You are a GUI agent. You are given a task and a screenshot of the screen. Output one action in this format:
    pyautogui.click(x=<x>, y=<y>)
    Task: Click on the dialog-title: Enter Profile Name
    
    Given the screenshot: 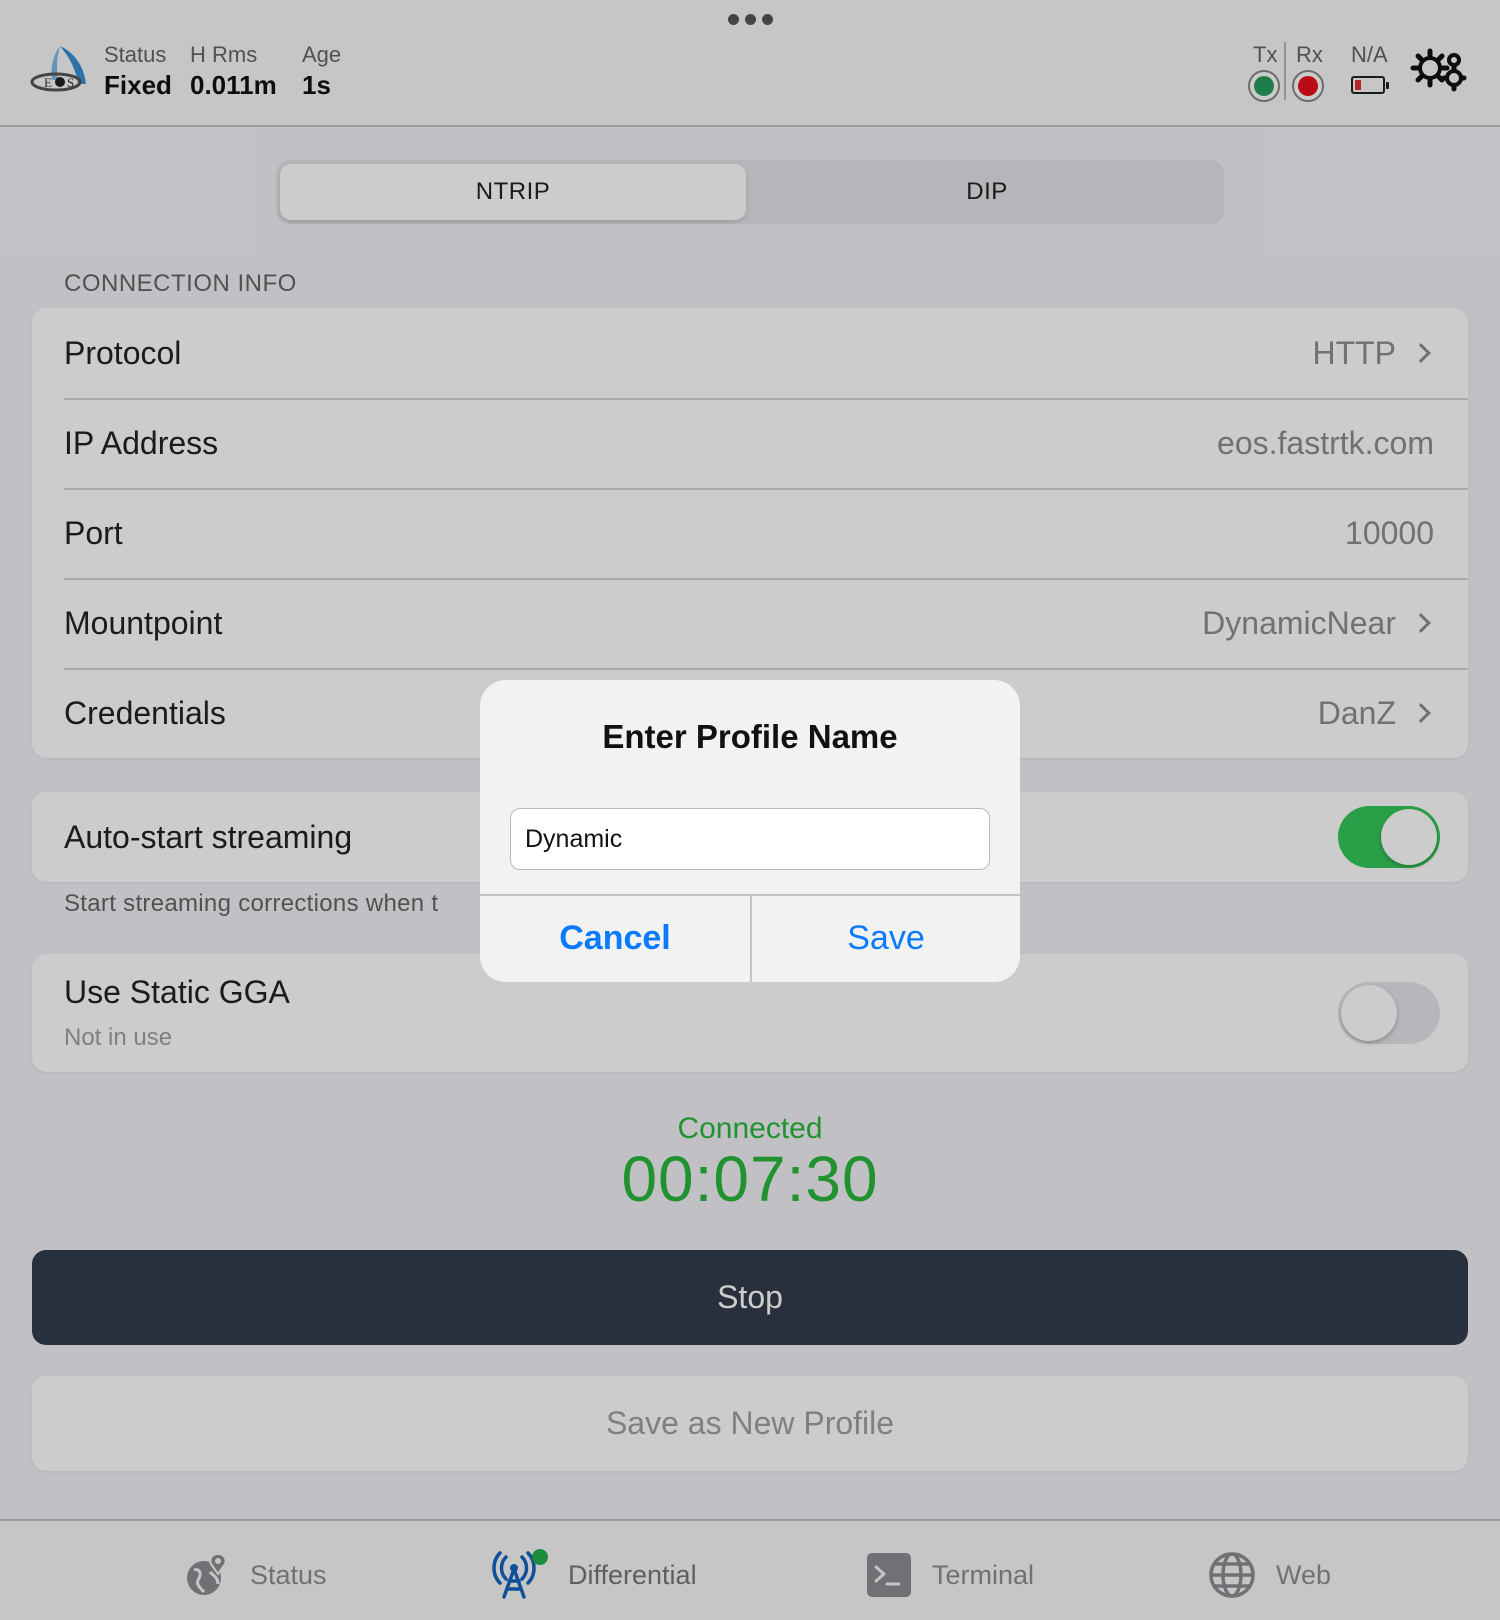 What is the action you would take?
    pyautogui.click(x=750, y=736)
    